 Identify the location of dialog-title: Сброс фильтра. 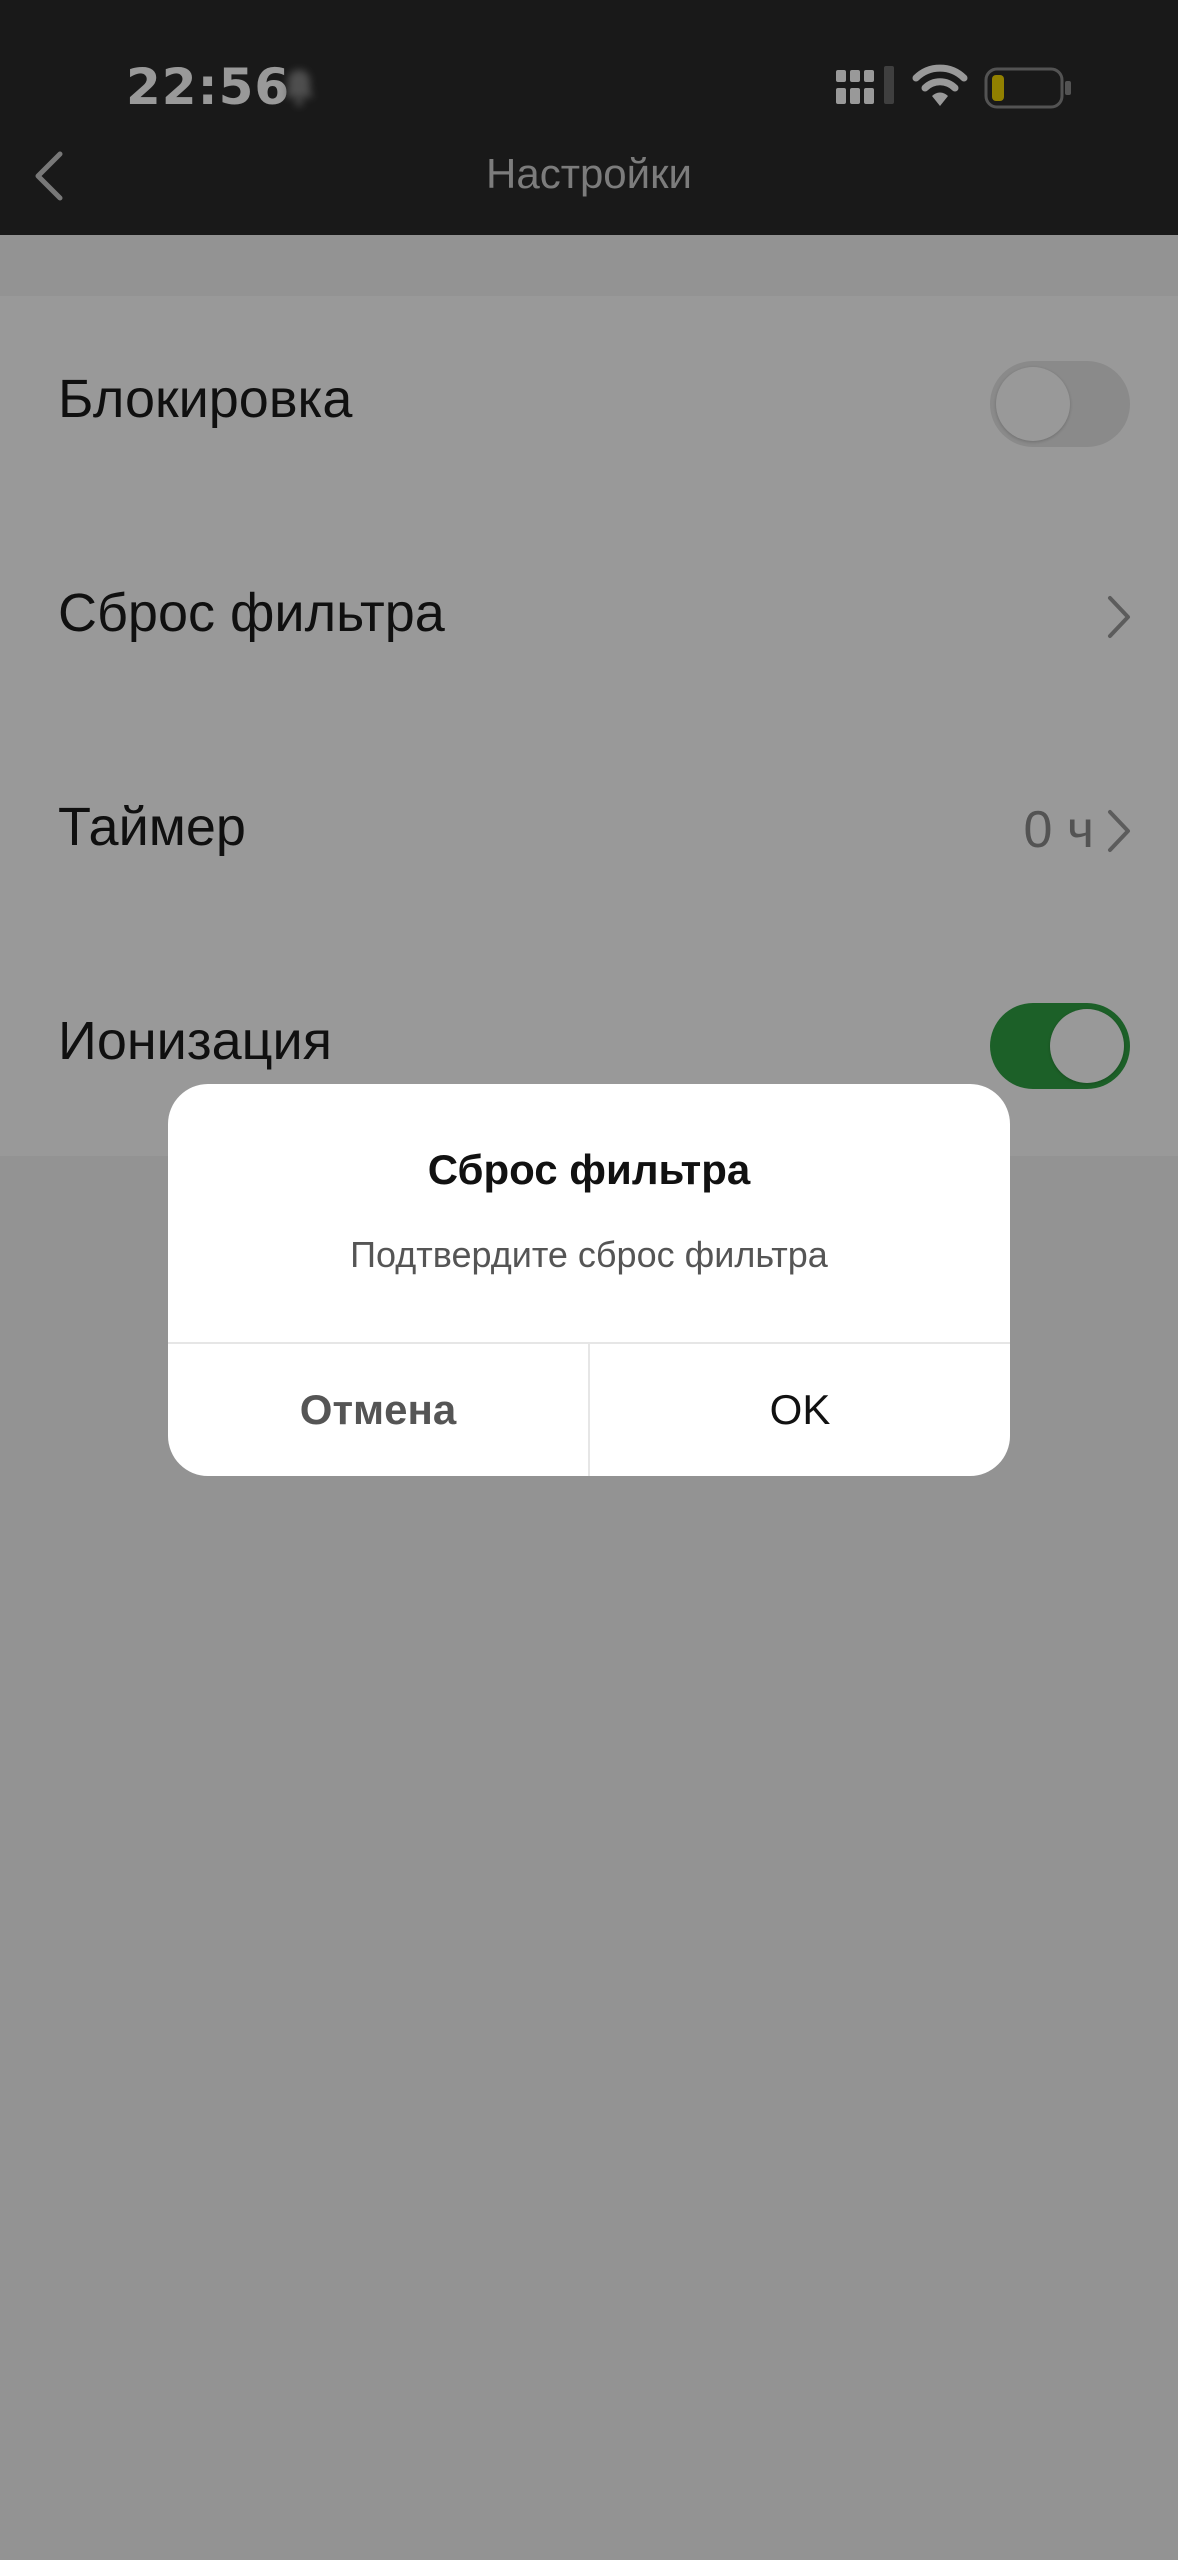
(589, 1169).